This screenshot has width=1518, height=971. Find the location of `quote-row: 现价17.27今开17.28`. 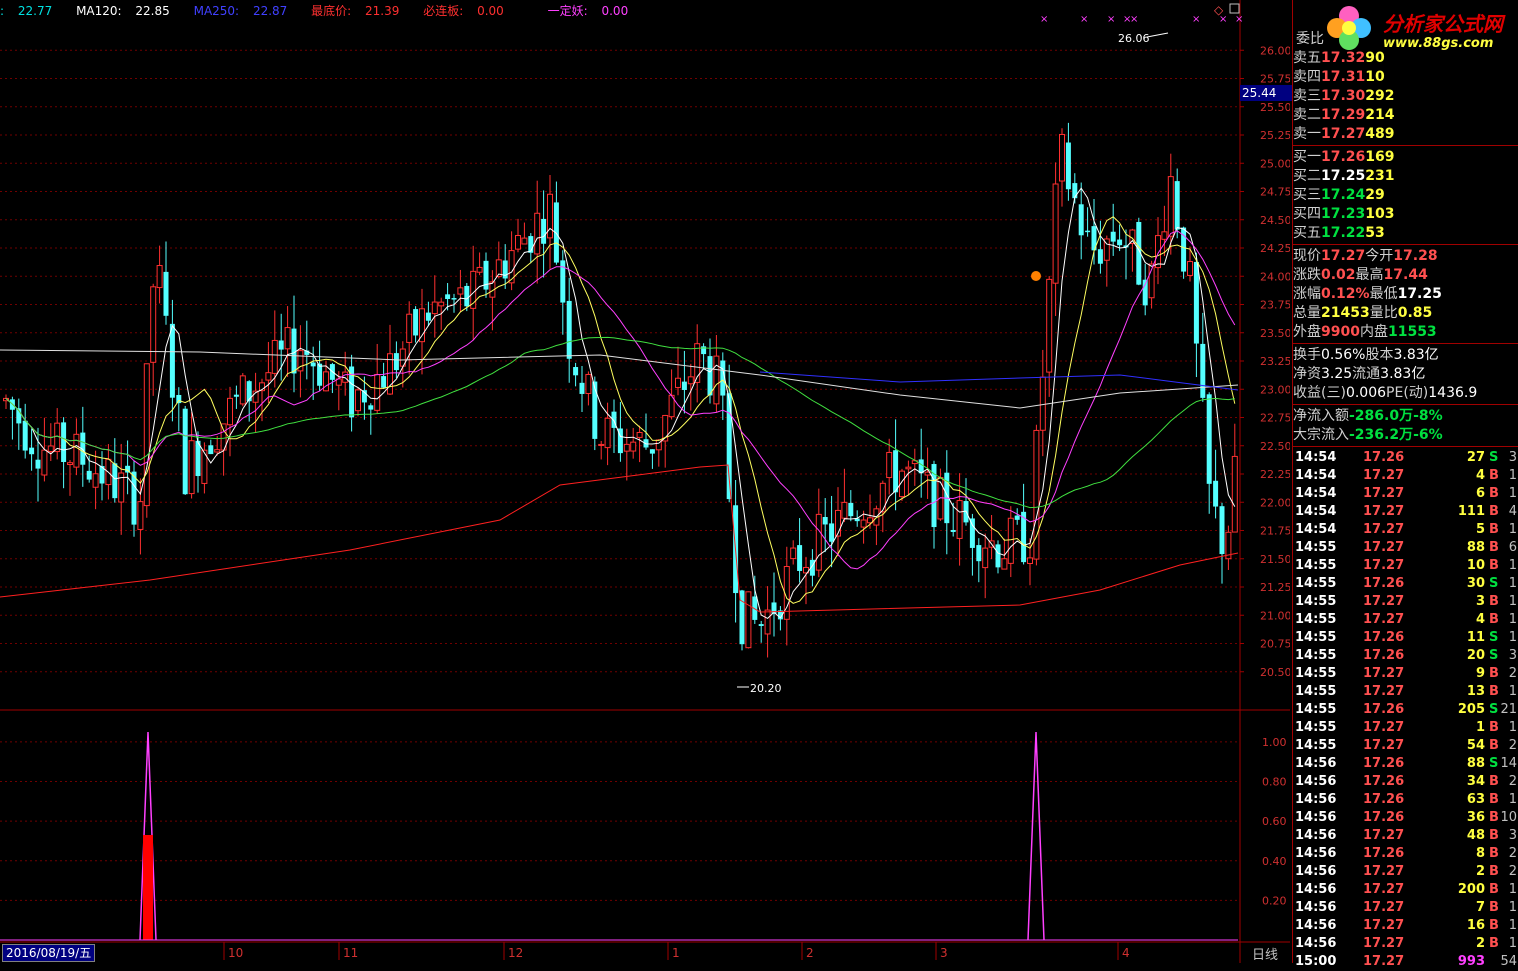

quote-row: 现价17.27今开17.28 is located at coordinates (1405, 256).